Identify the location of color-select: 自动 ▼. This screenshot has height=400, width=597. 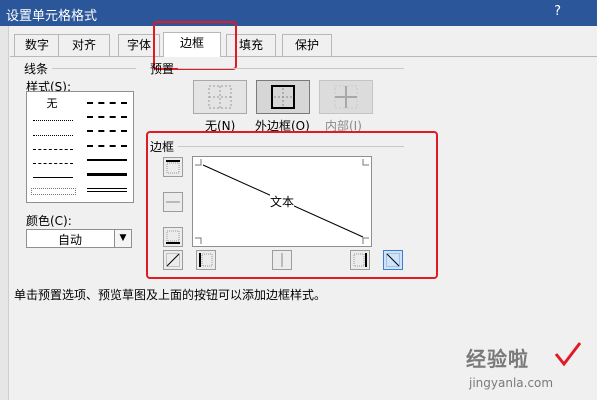
(79, 238).